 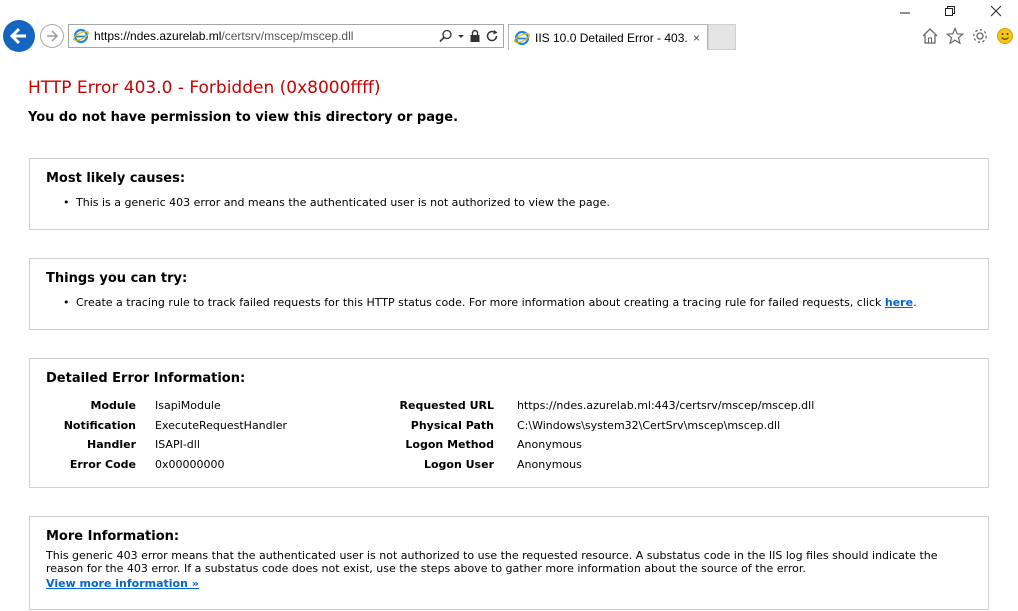 What do you see at coordinates (446, 405) in the screenshot?
I see `detail-label: Requested URL` at bounding box center [446, 405].